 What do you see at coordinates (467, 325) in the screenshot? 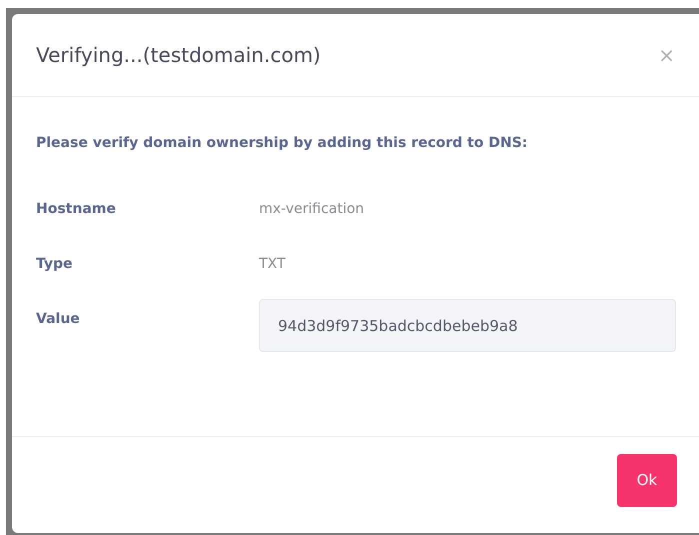
I see `value-field: 94d3d9f9735badcbcdbebeb9a8` at bounding box center [467, 325].